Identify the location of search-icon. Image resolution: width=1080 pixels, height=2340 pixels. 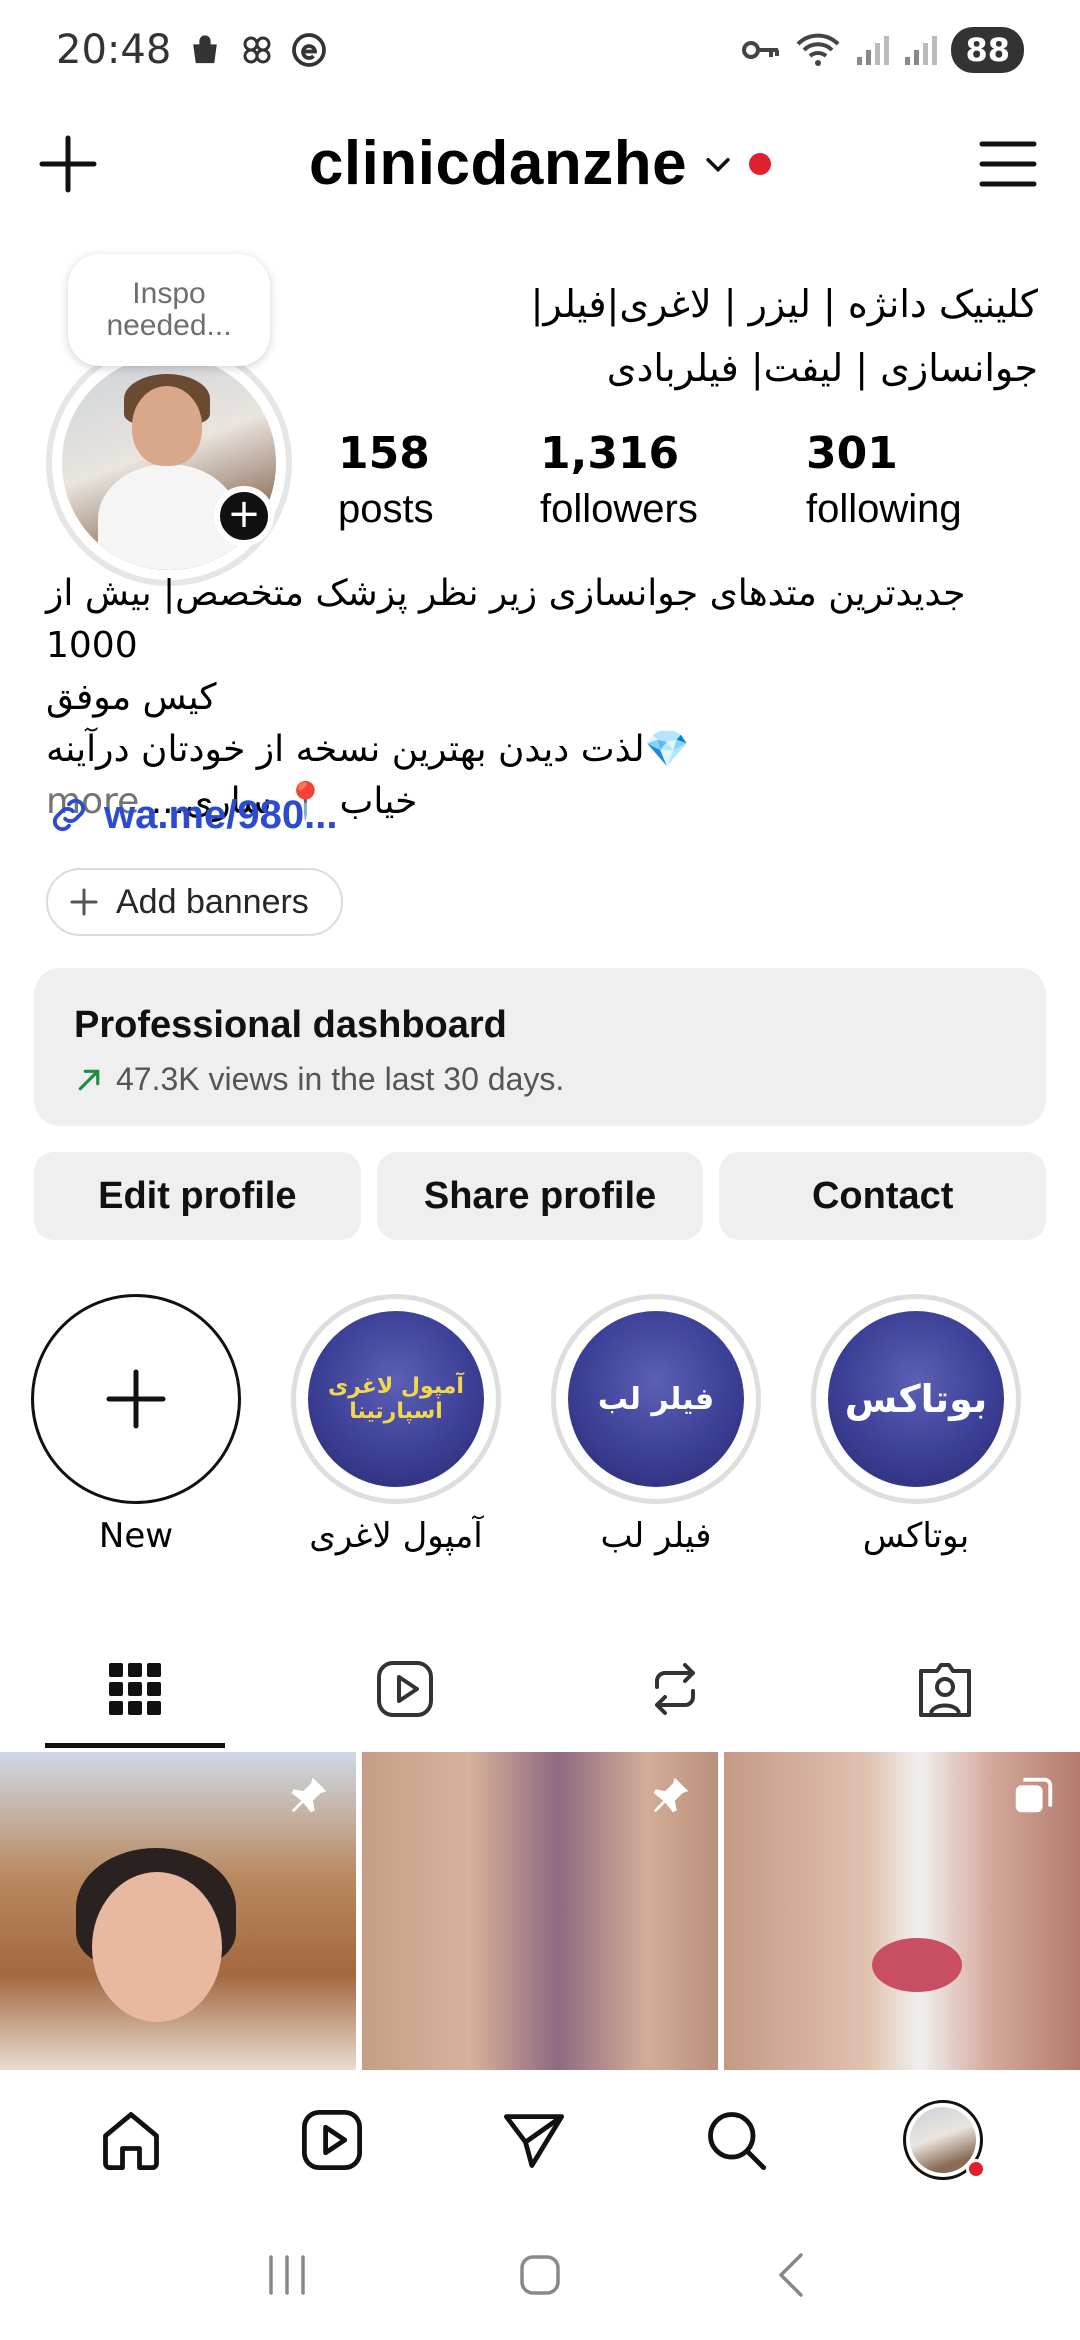
(736, 2140).